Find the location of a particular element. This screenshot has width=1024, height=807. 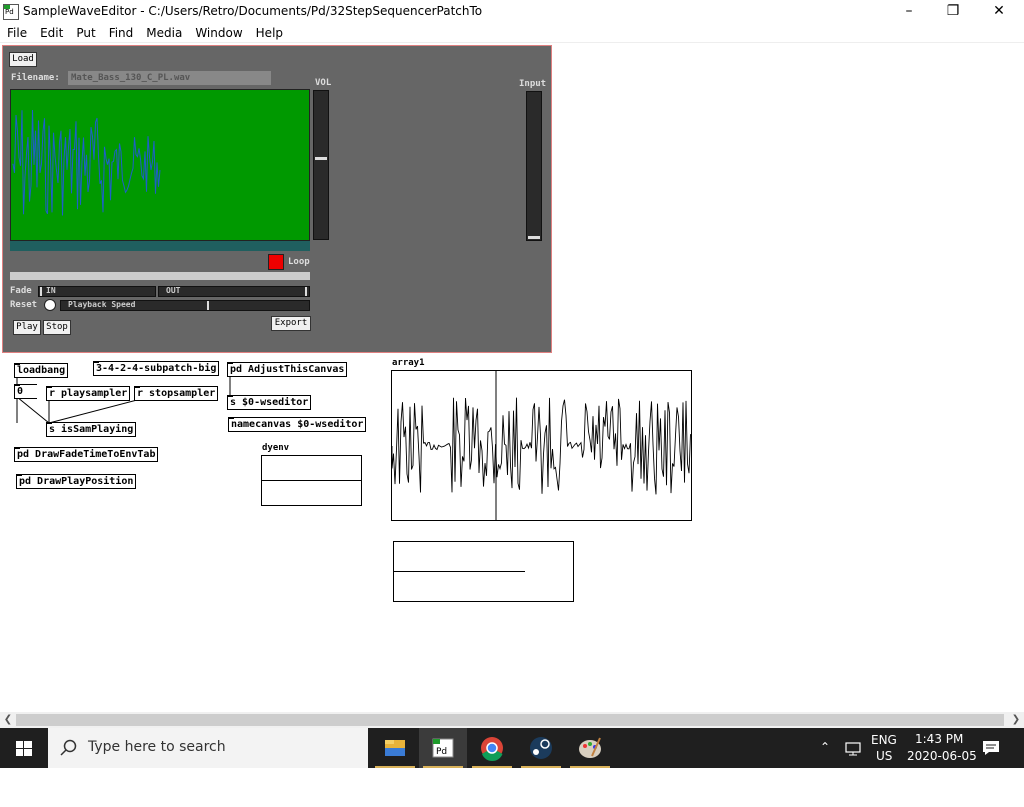

search-placeholder: Type here to search is located at coordinates (157, 747).